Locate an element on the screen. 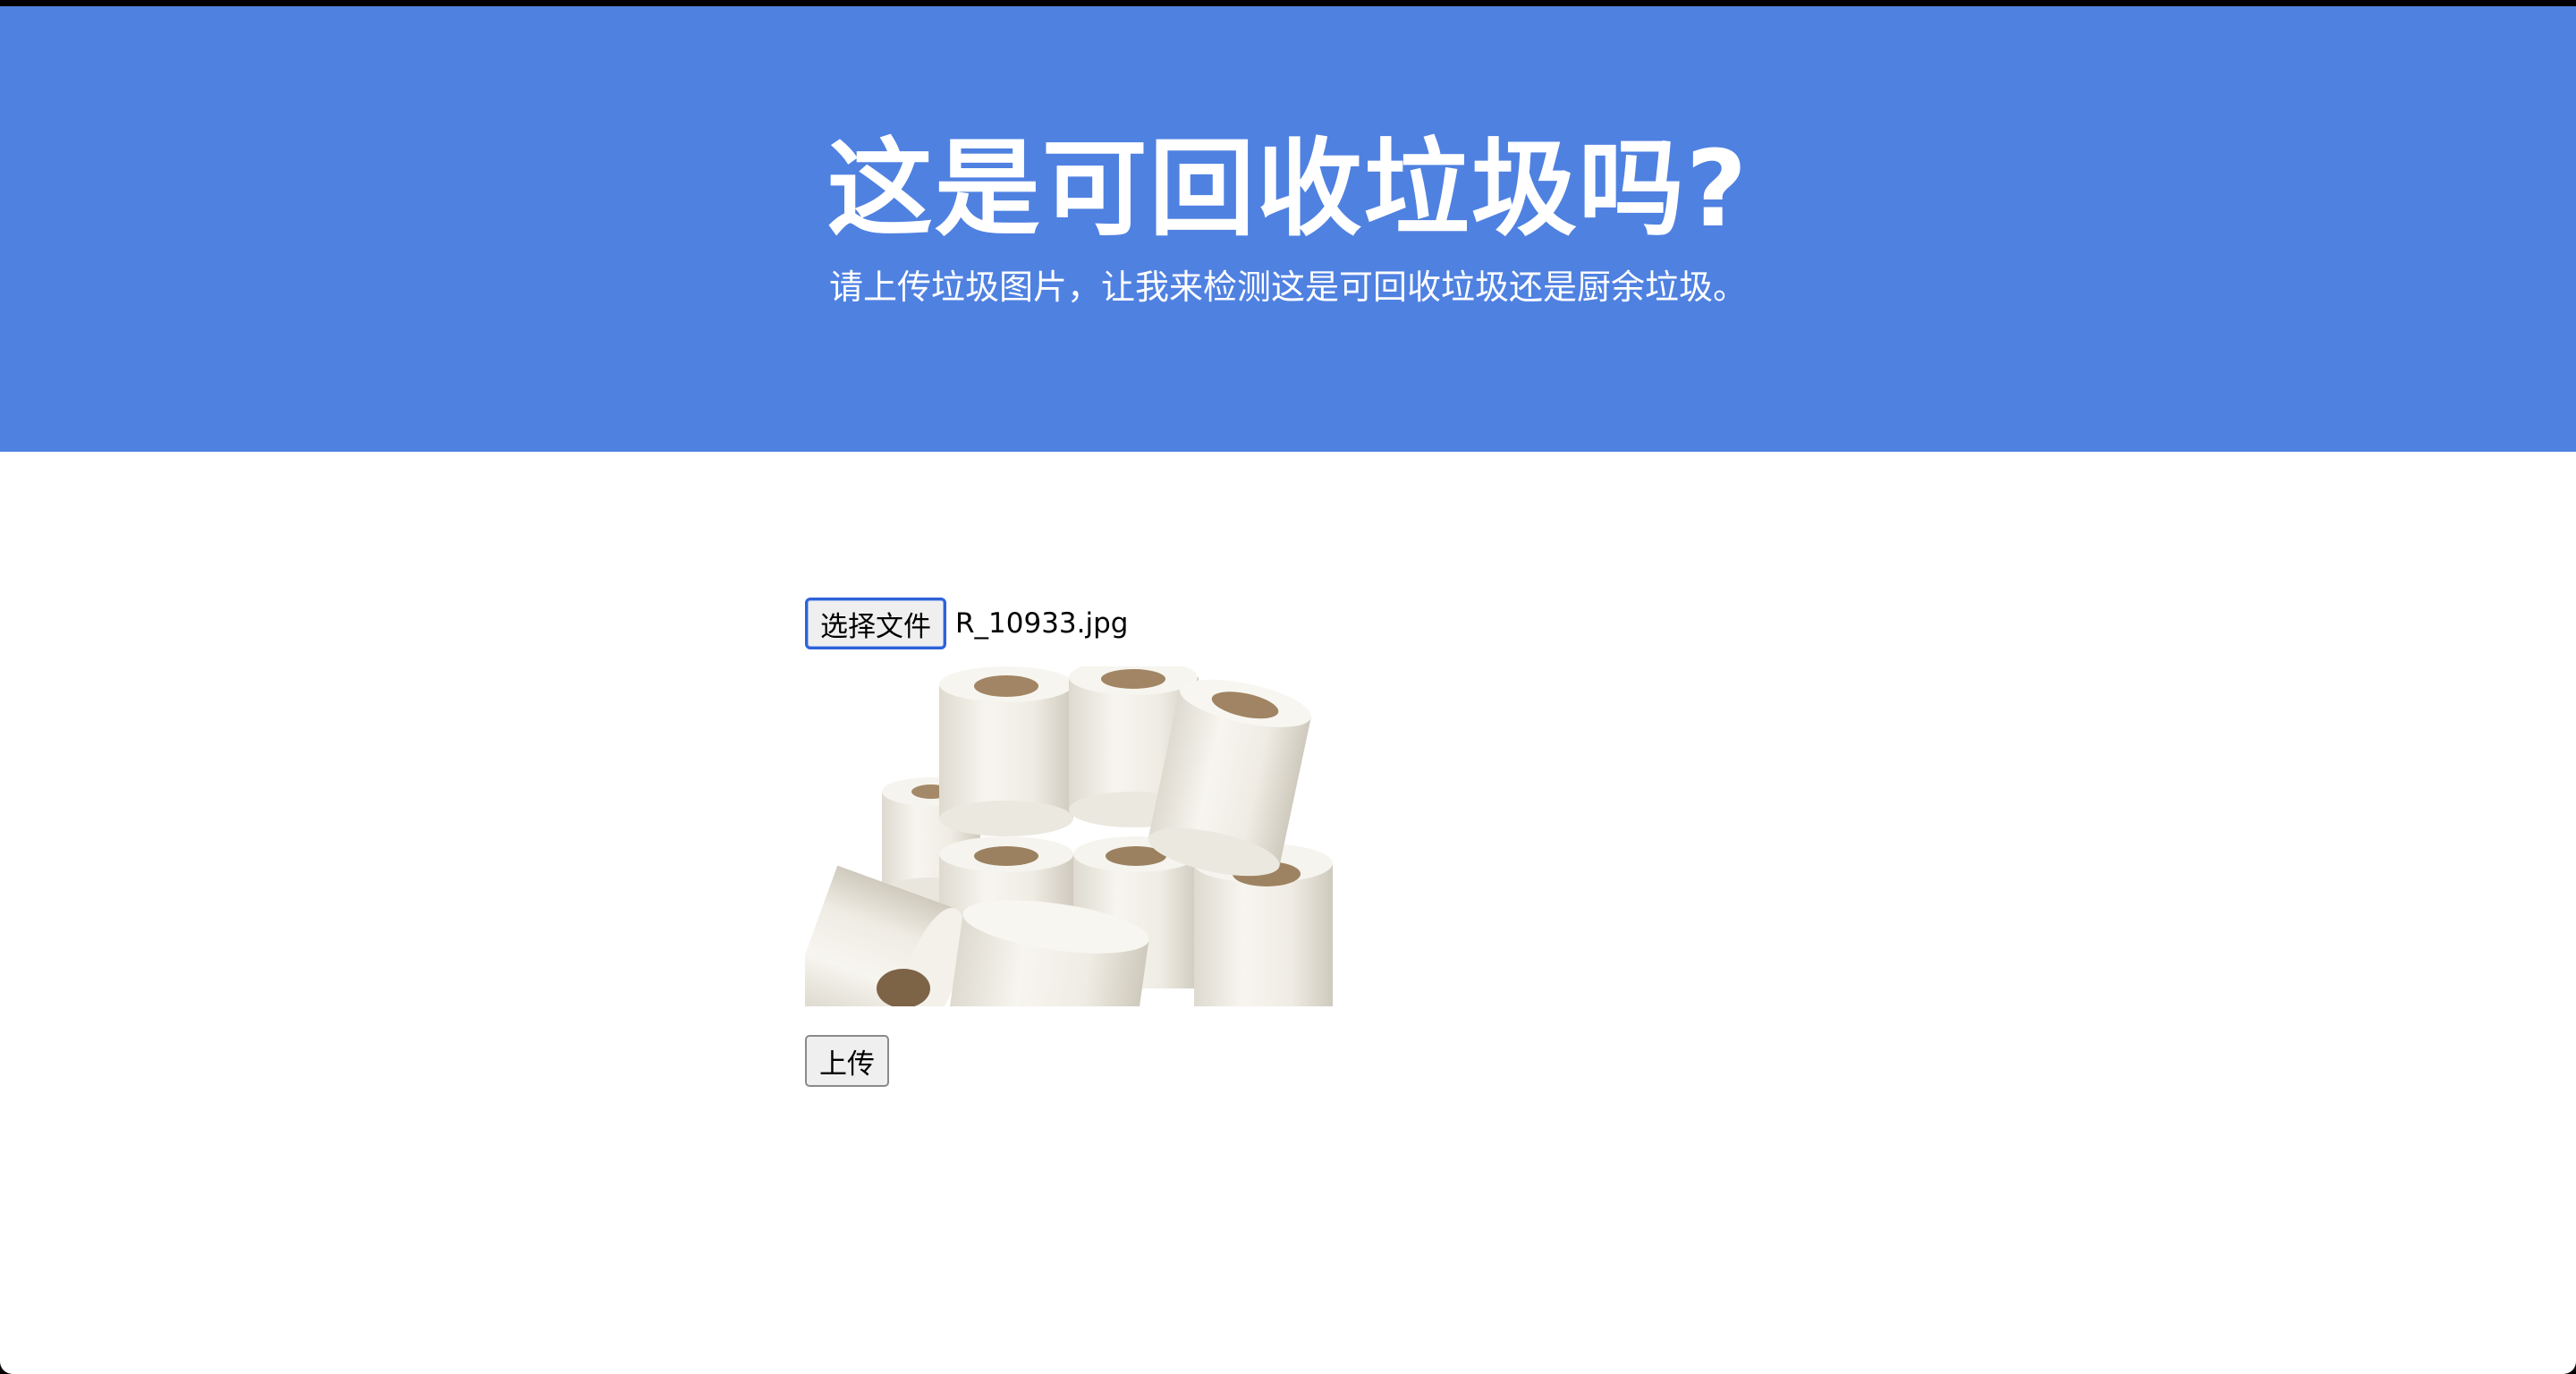 This screenshot has width=2576, height=1374. page-title: 这是可回收垃圾吗? is located at coordinates (1288, 188).